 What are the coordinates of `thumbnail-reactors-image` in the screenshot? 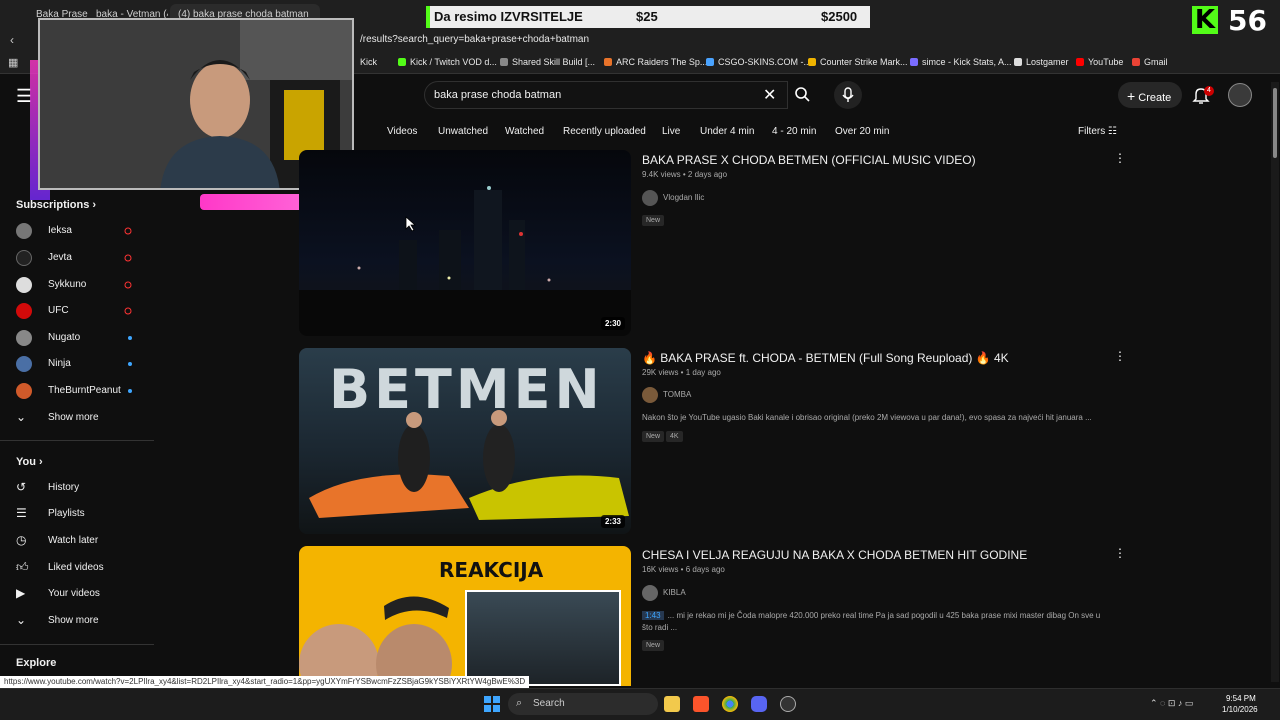 It's located at (375, 641).